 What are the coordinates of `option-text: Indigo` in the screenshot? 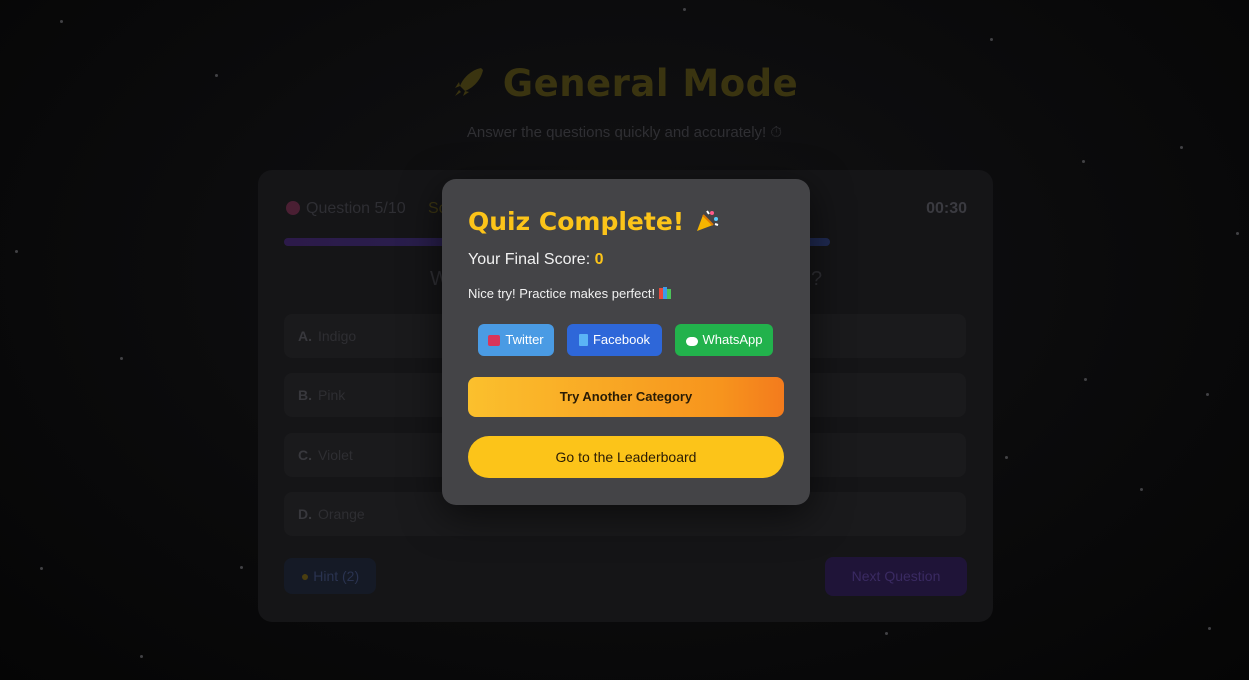 It's located at (337, 336).